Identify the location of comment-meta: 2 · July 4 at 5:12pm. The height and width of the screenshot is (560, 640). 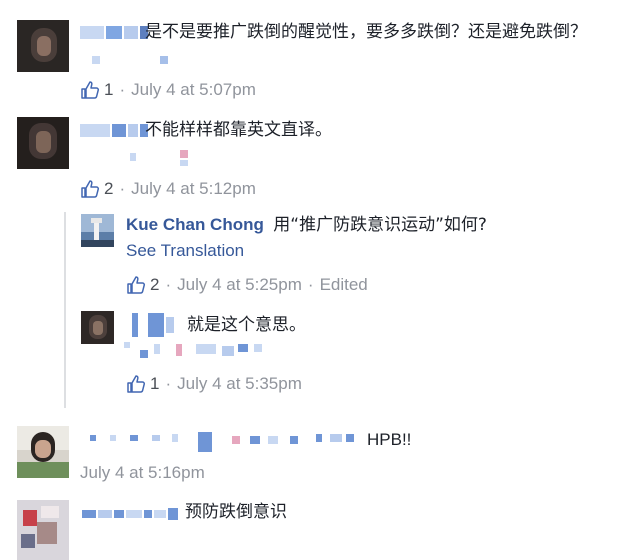
(168, 189).